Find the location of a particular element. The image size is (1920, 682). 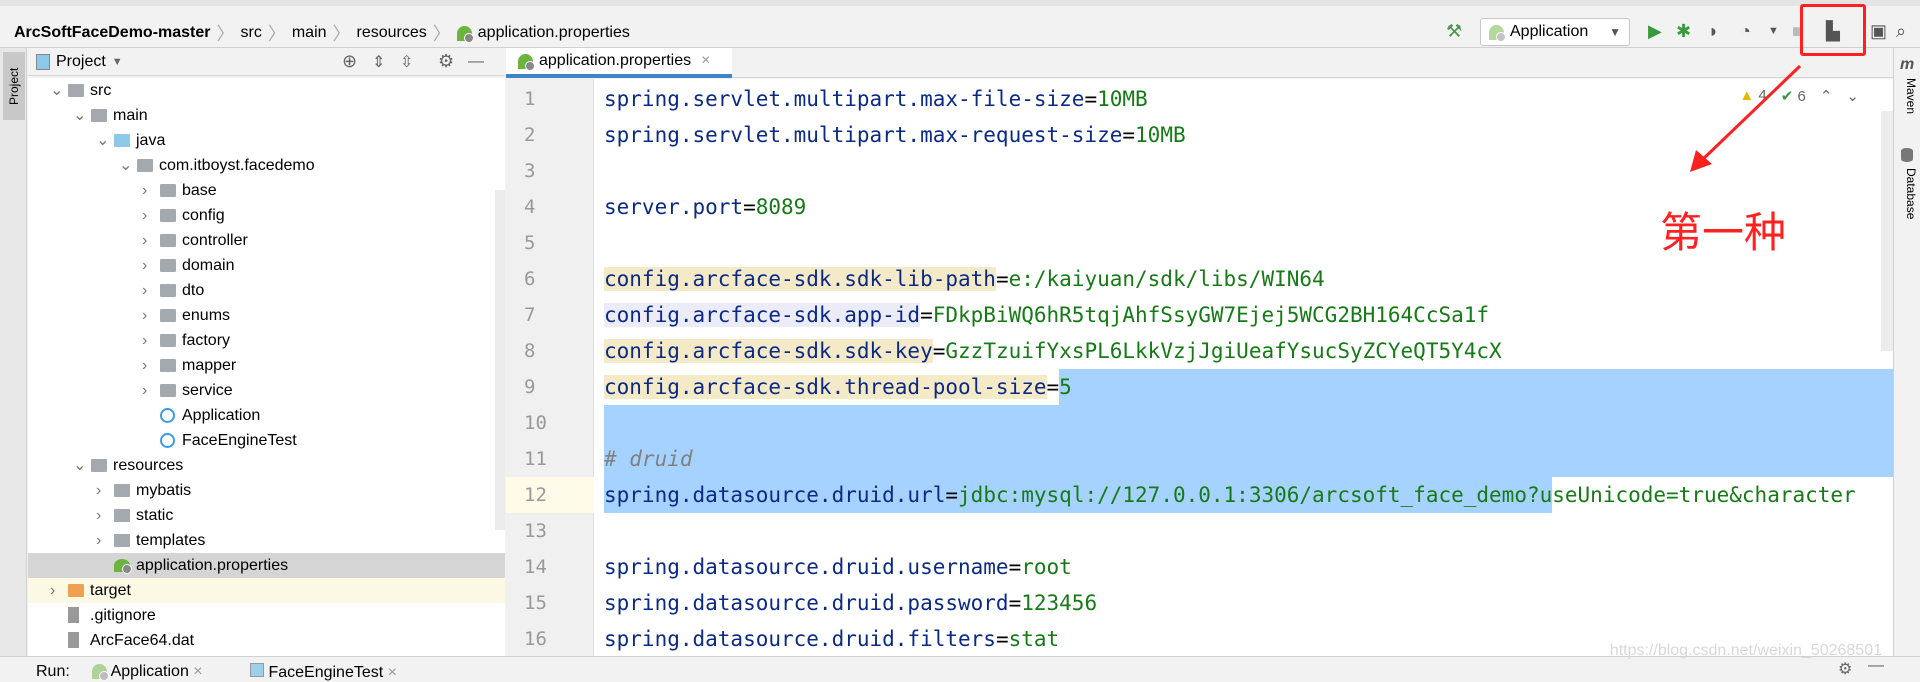

code-line: # druid is located at coordinates (648, 459).